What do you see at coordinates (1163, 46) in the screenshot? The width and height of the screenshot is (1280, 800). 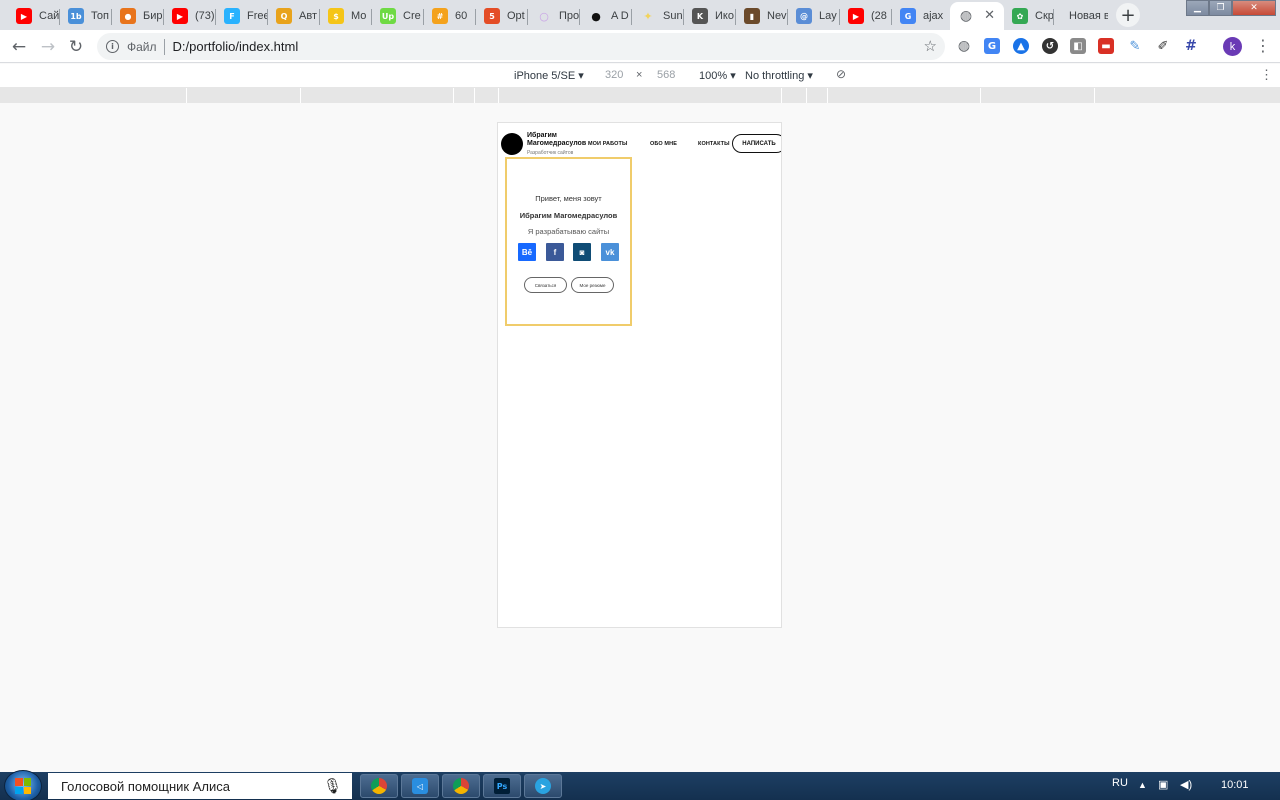 I see `pen-extension-icon: ✐` at bounding box center [1163, 46].